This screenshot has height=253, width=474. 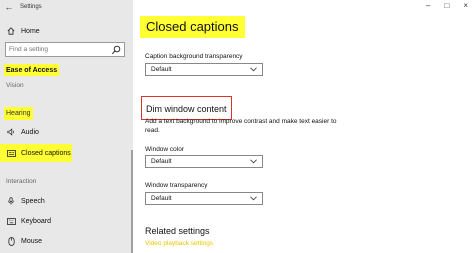 I want to click on window-color-dropdown: Default, so click(x=204, y=161).